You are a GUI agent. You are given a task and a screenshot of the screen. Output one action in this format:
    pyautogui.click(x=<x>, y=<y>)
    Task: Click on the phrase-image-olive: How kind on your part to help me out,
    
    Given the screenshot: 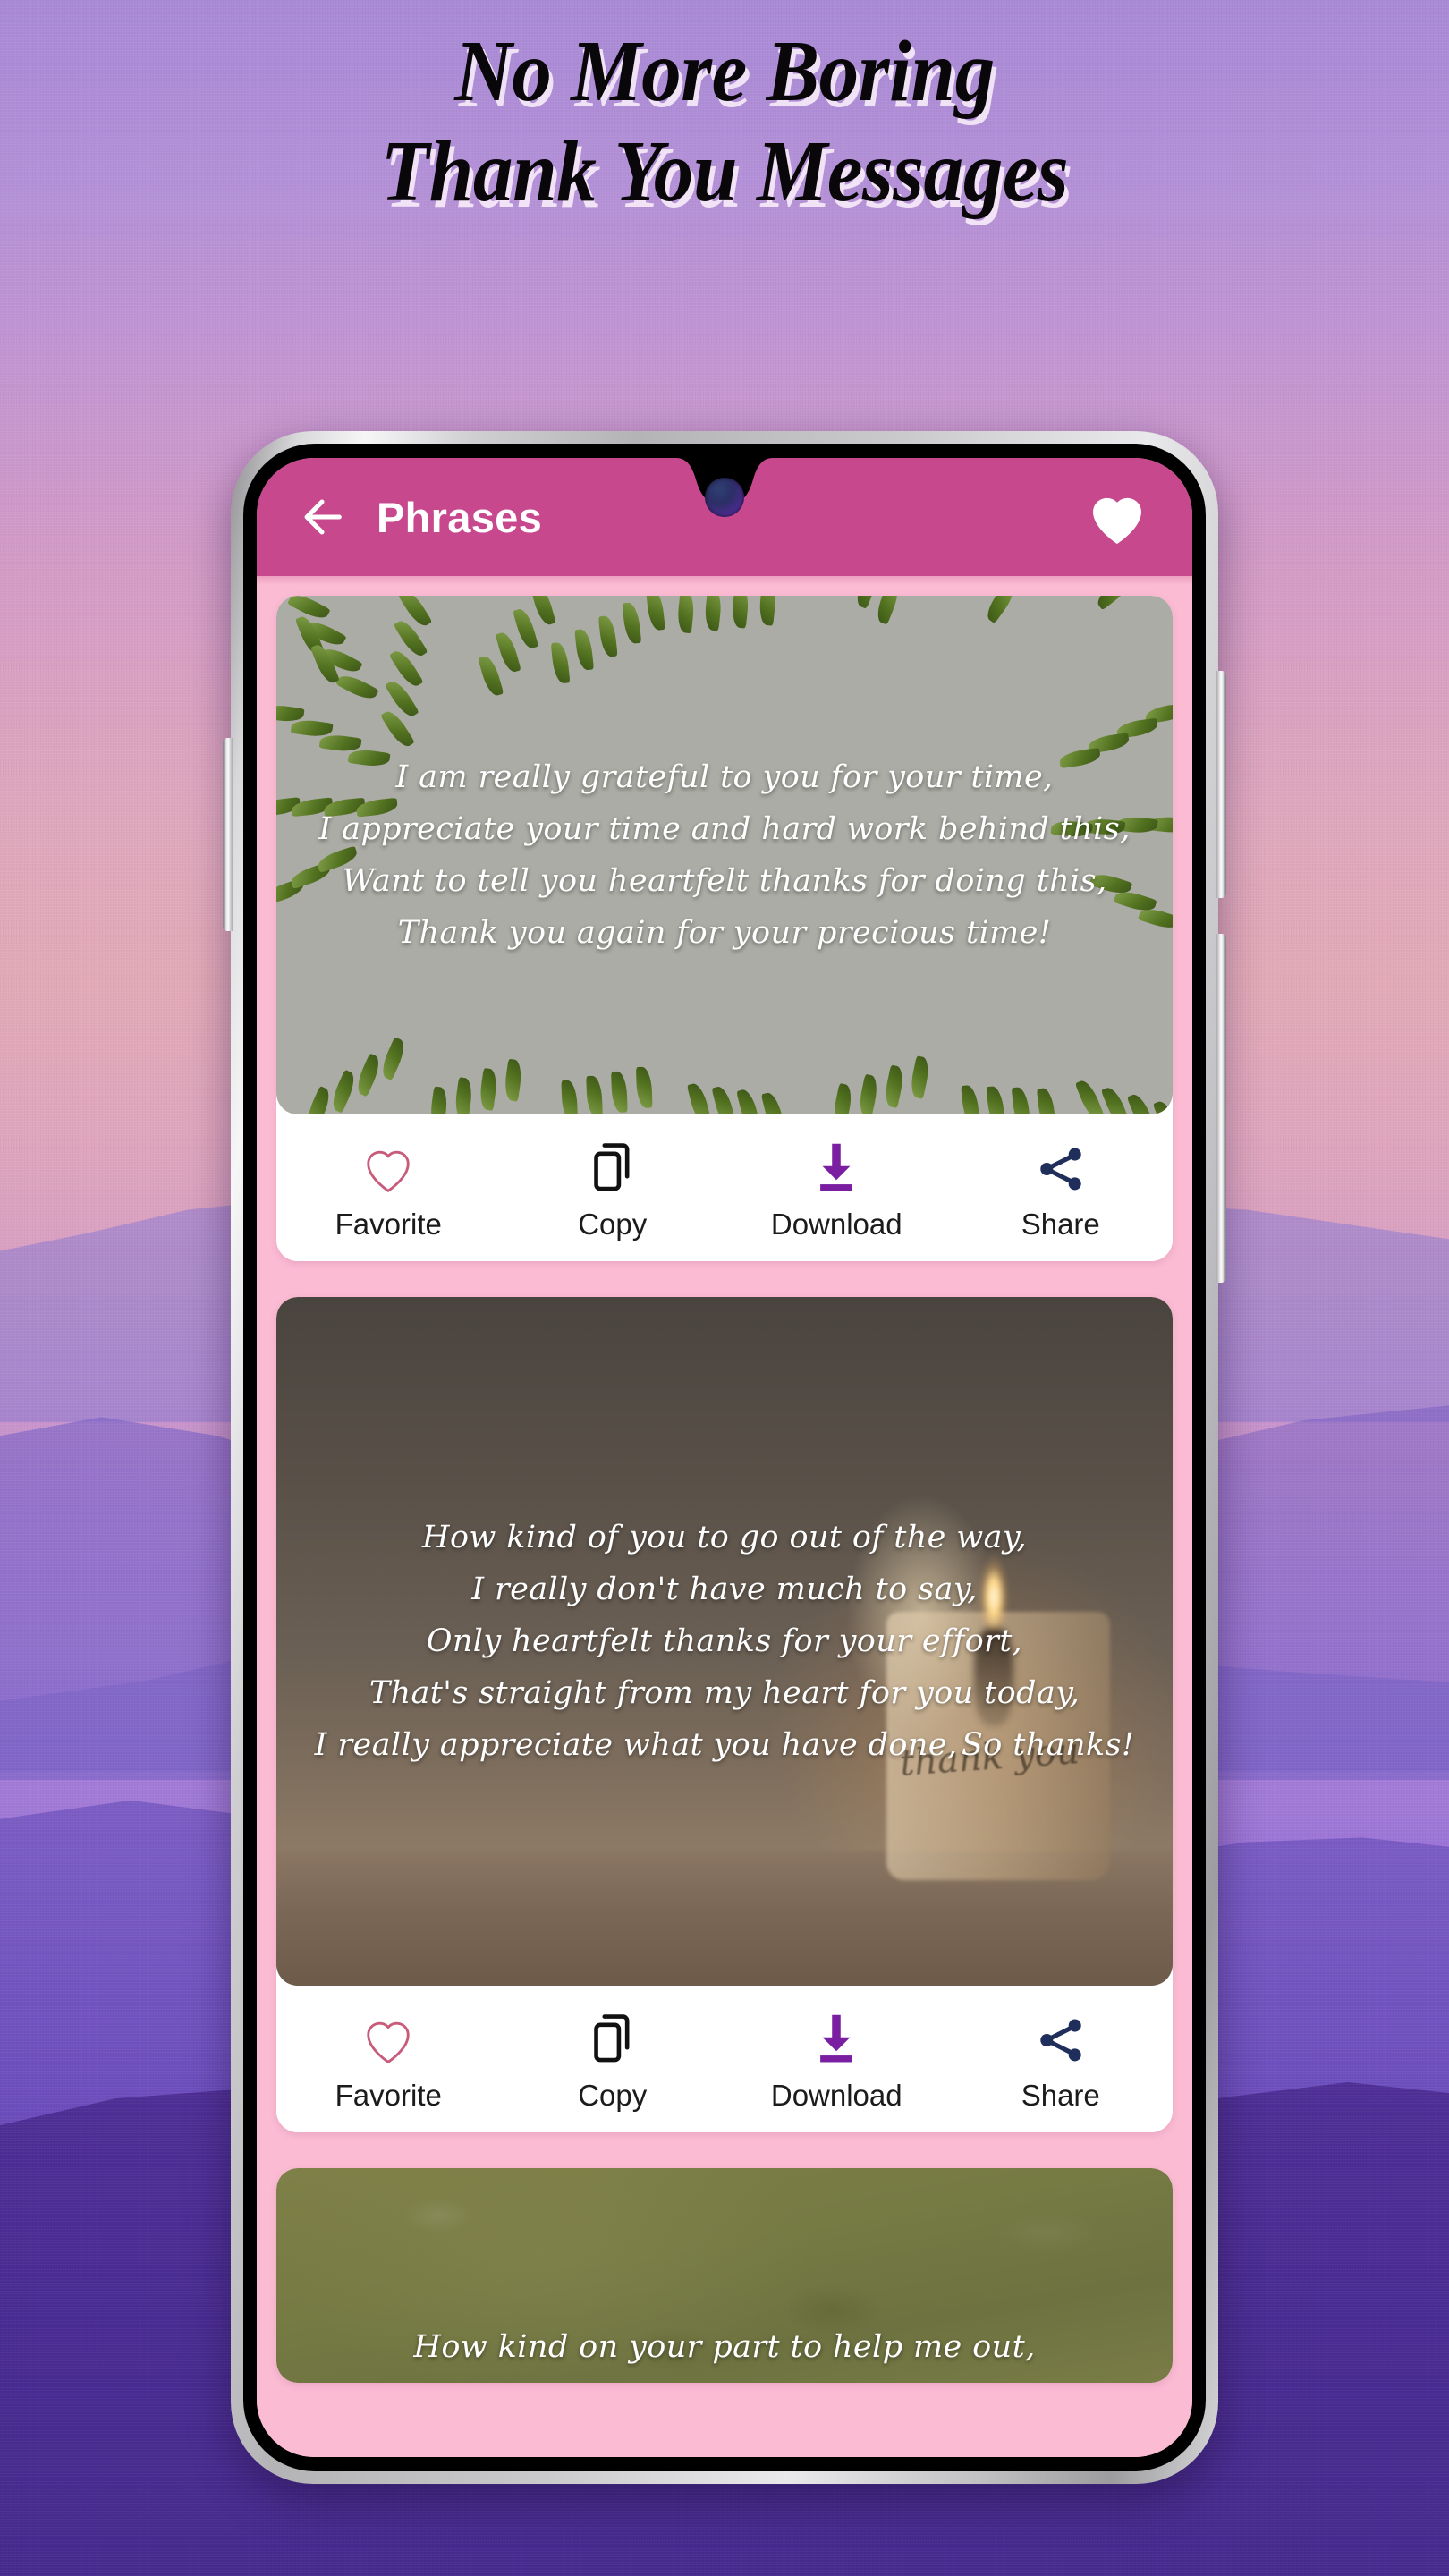 What is the action you would take?
    pyautogui.click(x=724, y=2275)
    